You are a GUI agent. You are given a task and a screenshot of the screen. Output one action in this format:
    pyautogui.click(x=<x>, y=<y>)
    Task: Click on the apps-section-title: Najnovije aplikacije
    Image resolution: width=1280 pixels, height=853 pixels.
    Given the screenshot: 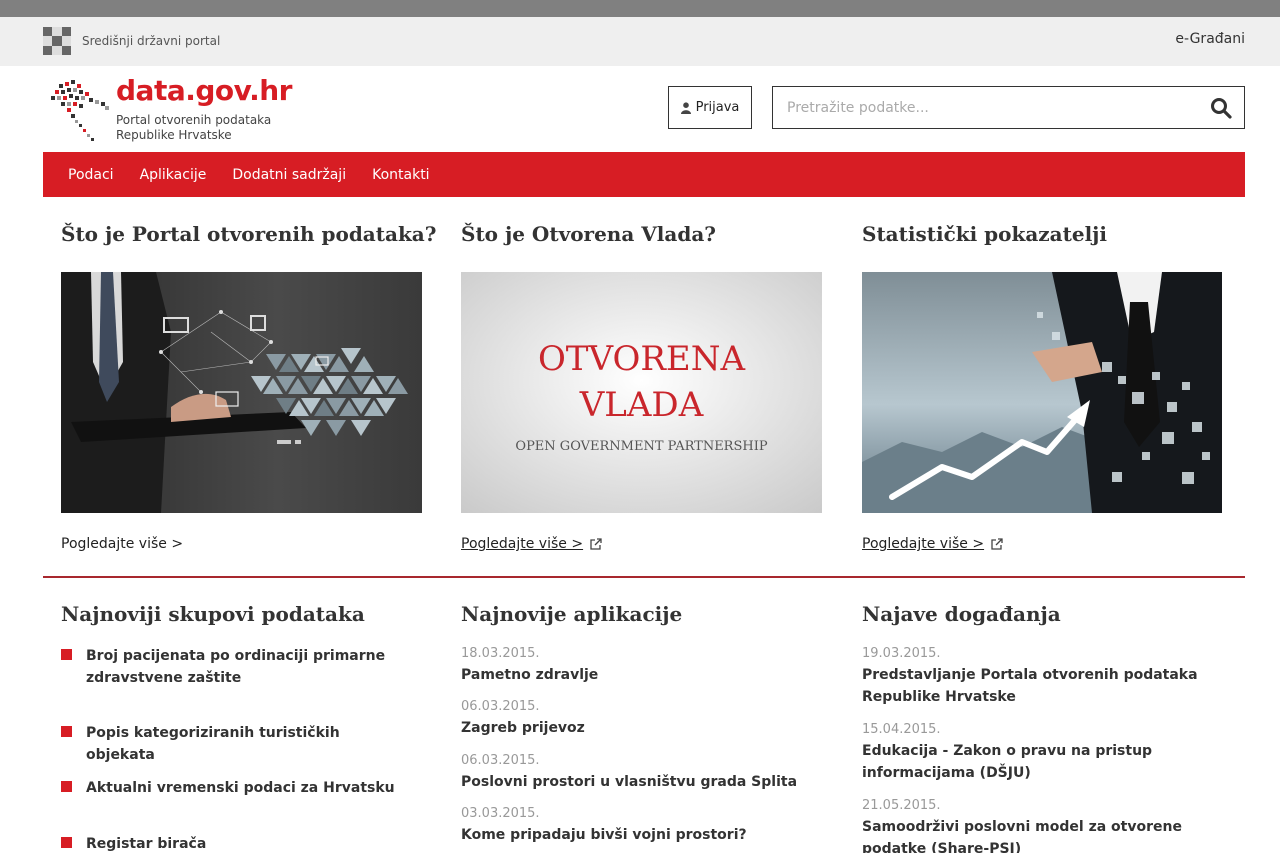 What is the action you would take?
    pyautogui.click(x=572, y=614)
    